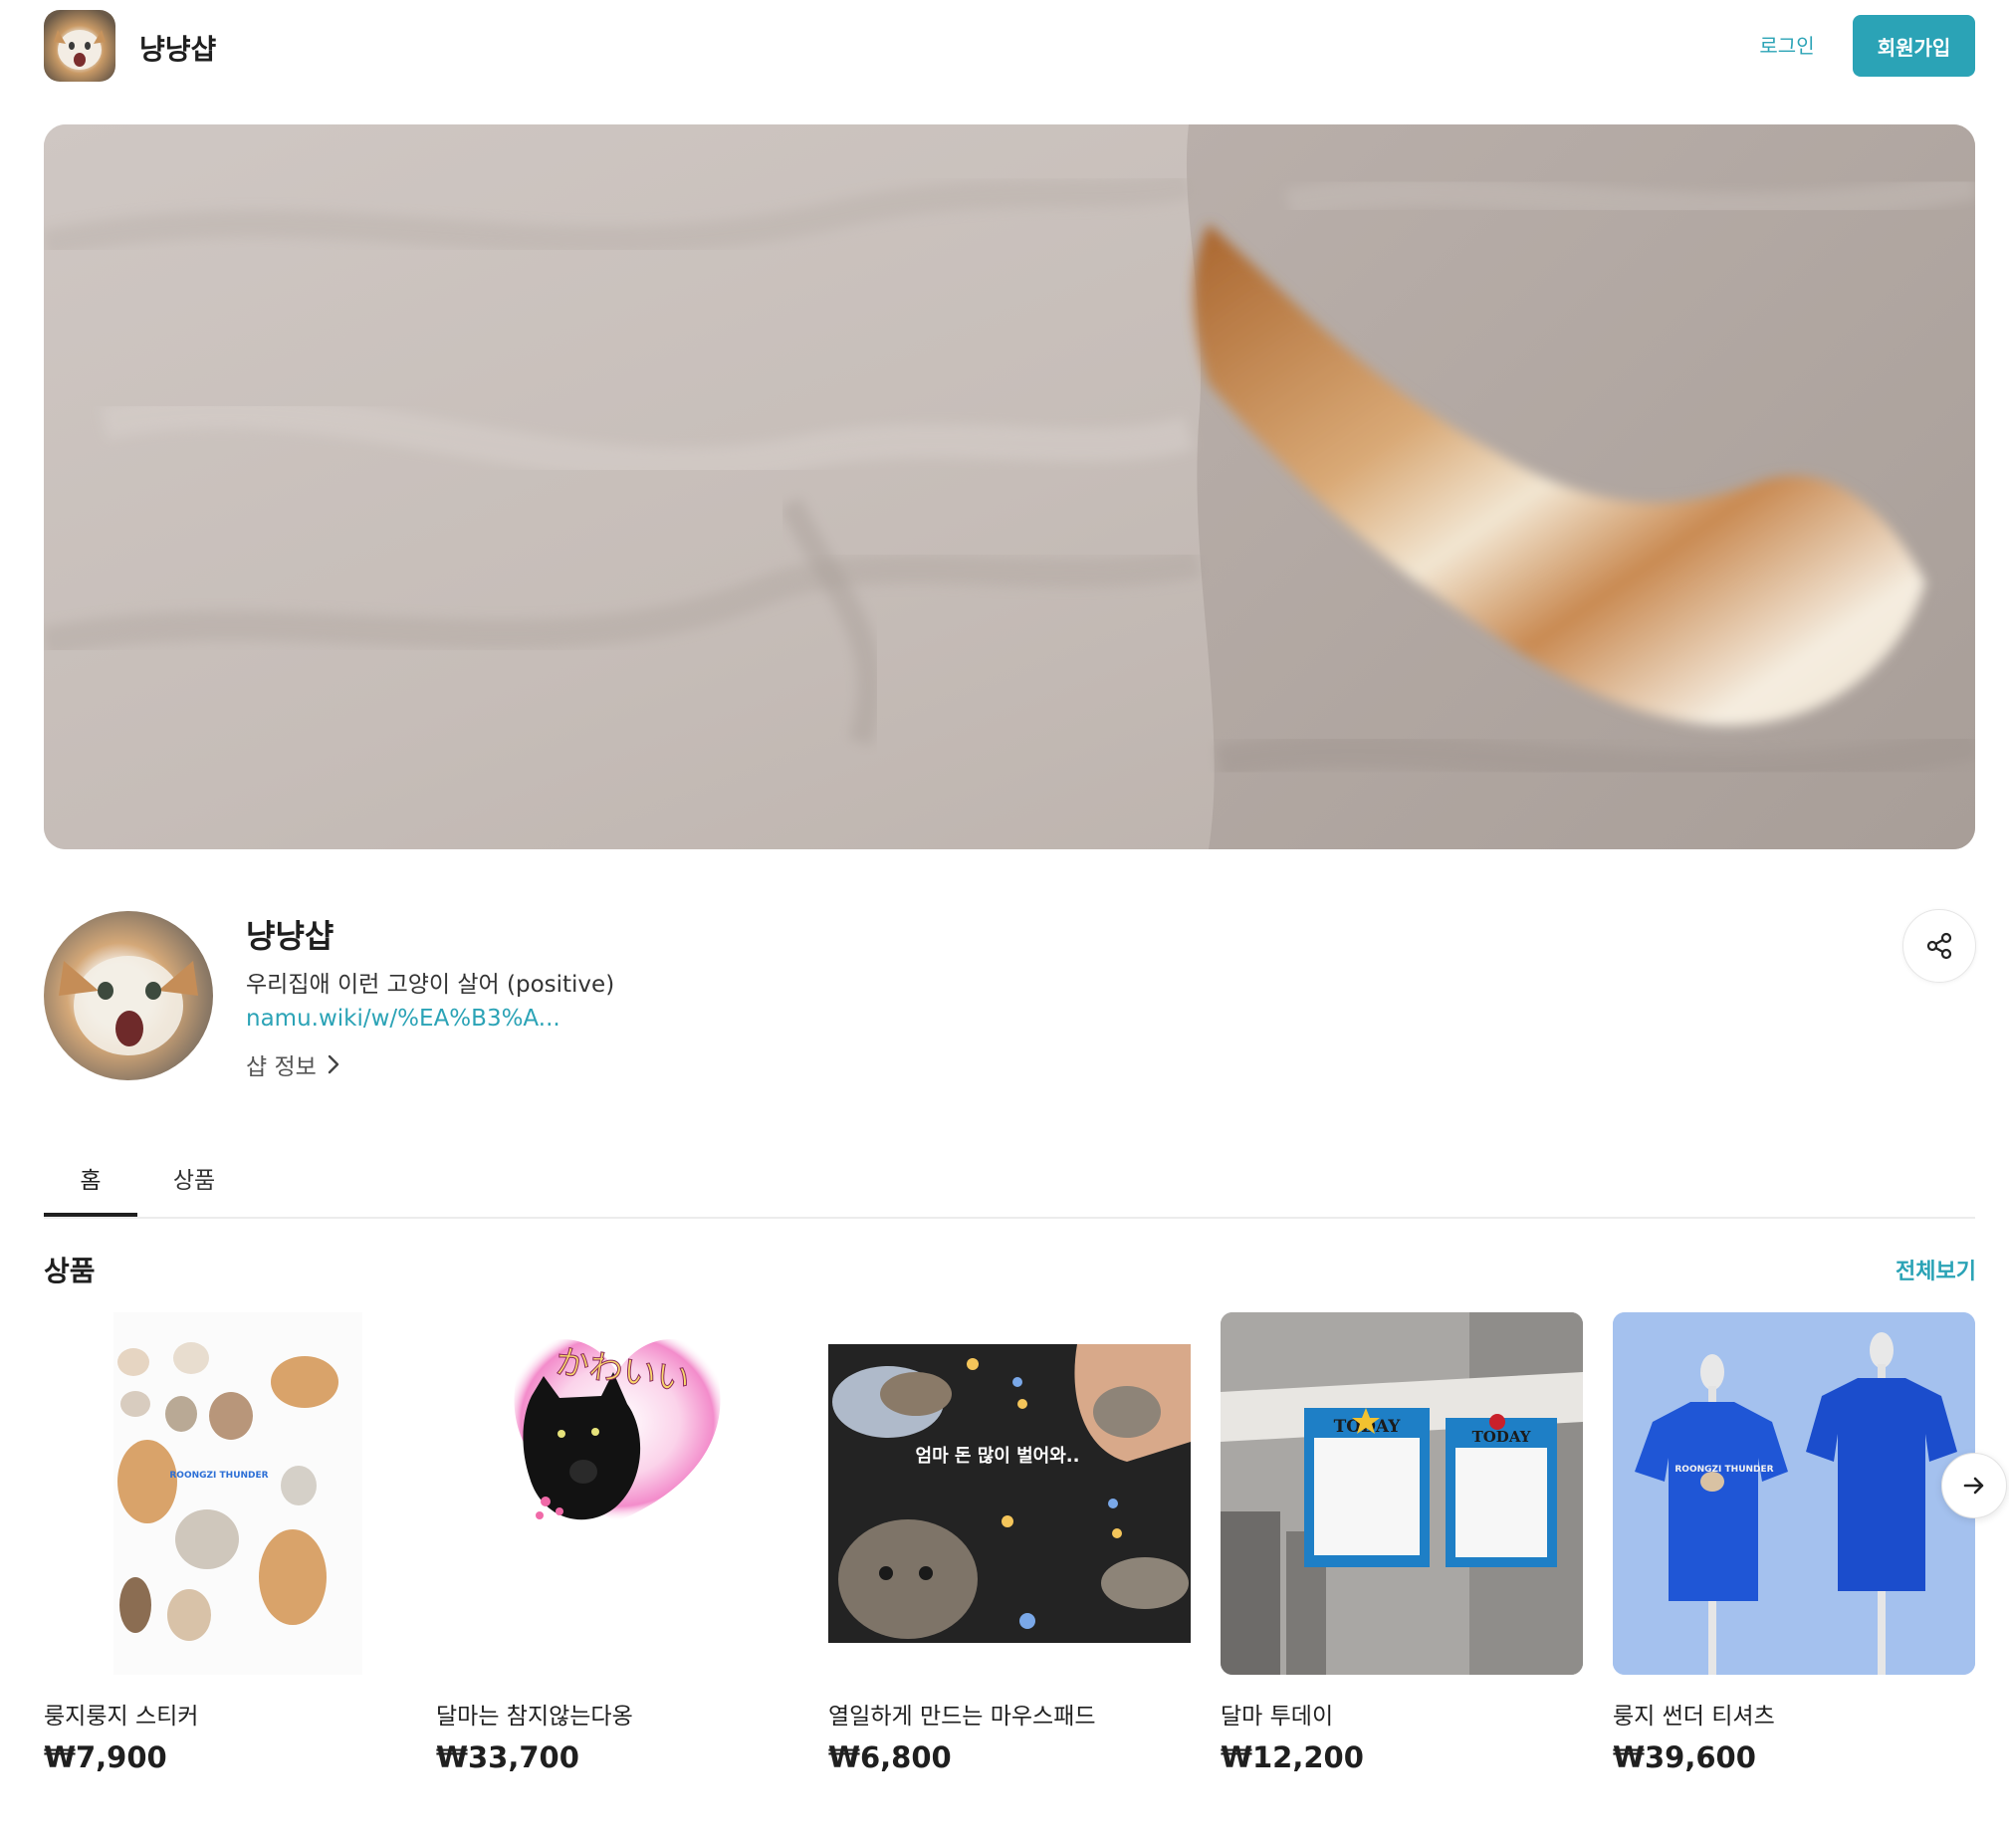  I want to click on product-image: かわいい, so click(617, 1493).